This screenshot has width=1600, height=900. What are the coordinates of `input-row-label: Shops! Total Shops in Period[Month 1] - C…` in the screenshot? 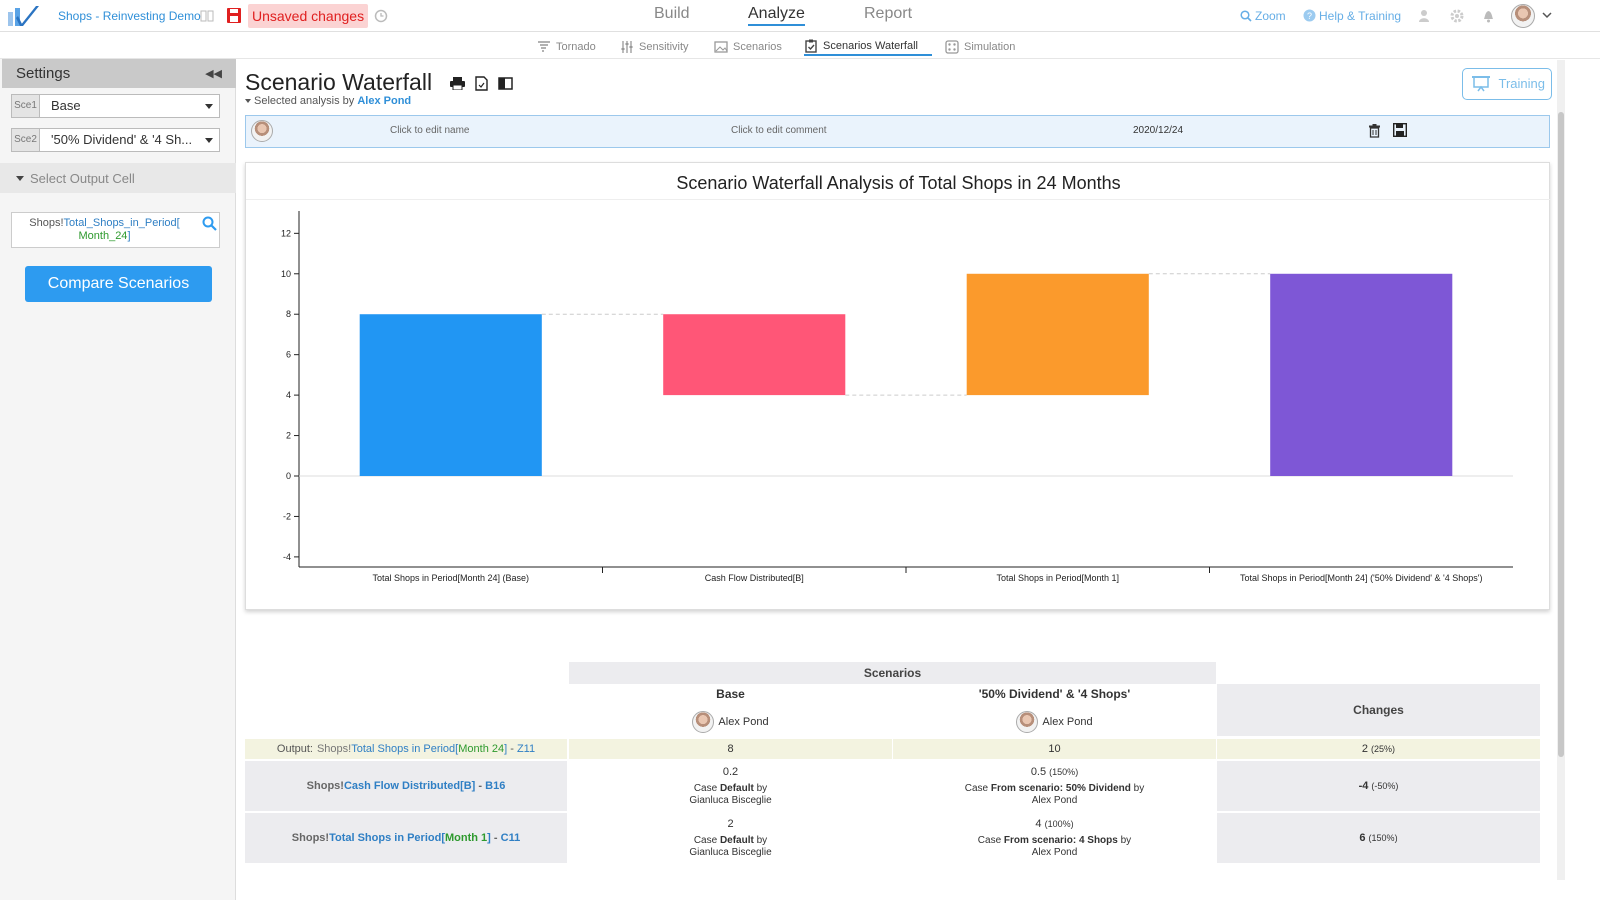 It's located at (406, 838).